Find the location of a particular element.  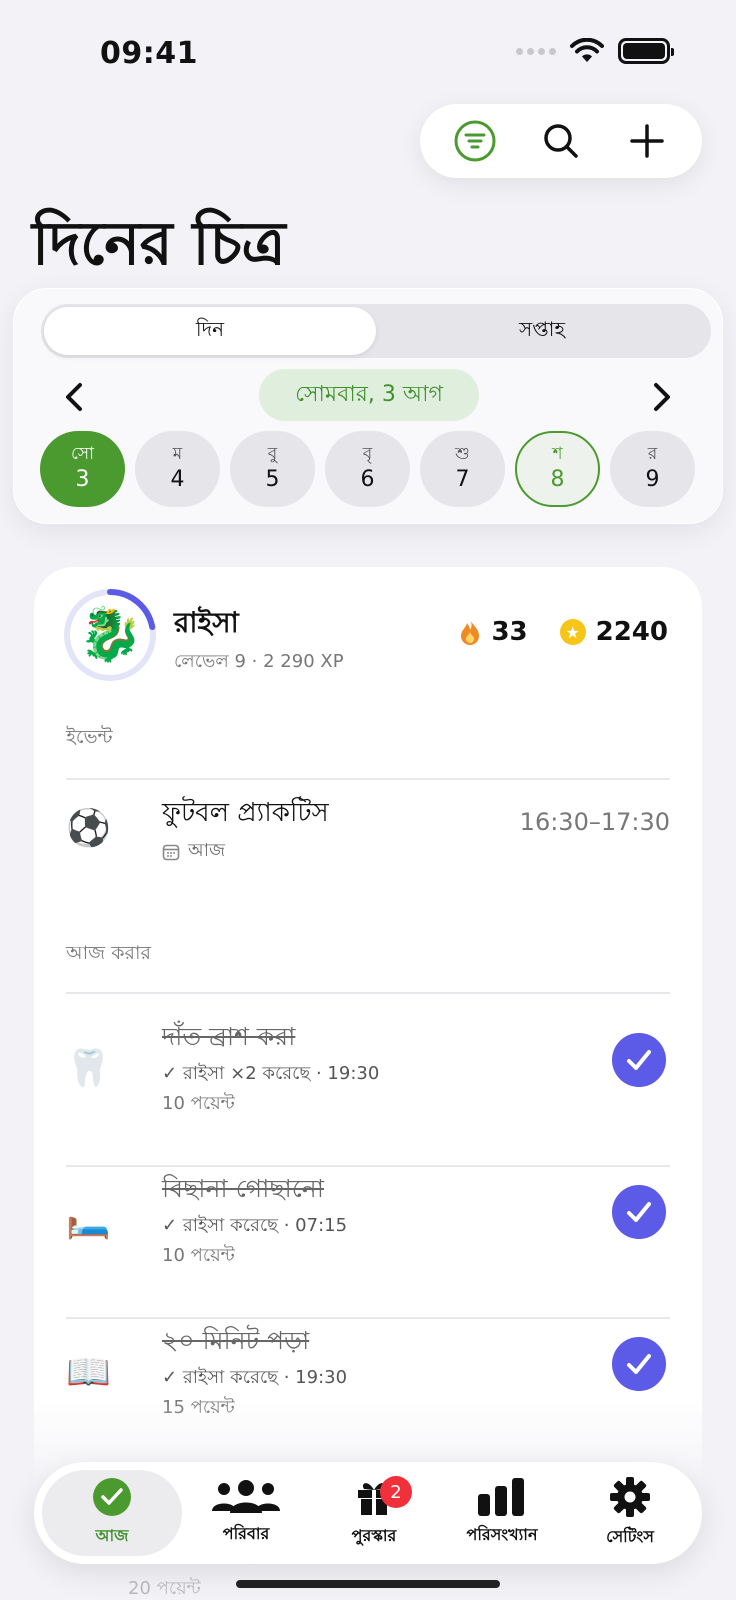

flame-icon is located at coordinates (470, 632).